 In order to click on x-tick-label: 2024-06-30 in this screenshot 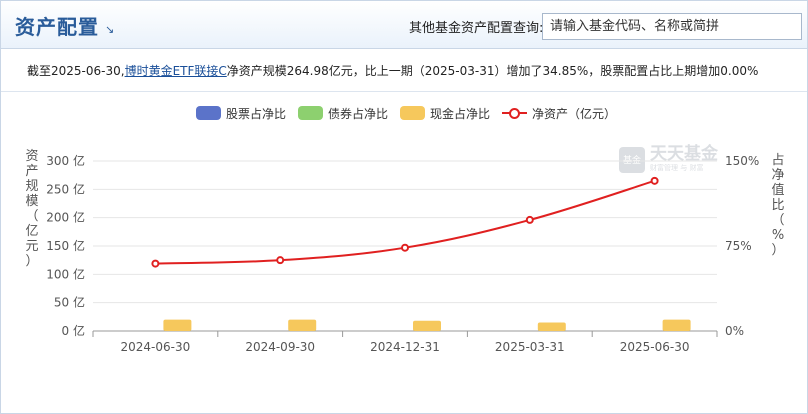, I will do `click(156, 347)`.